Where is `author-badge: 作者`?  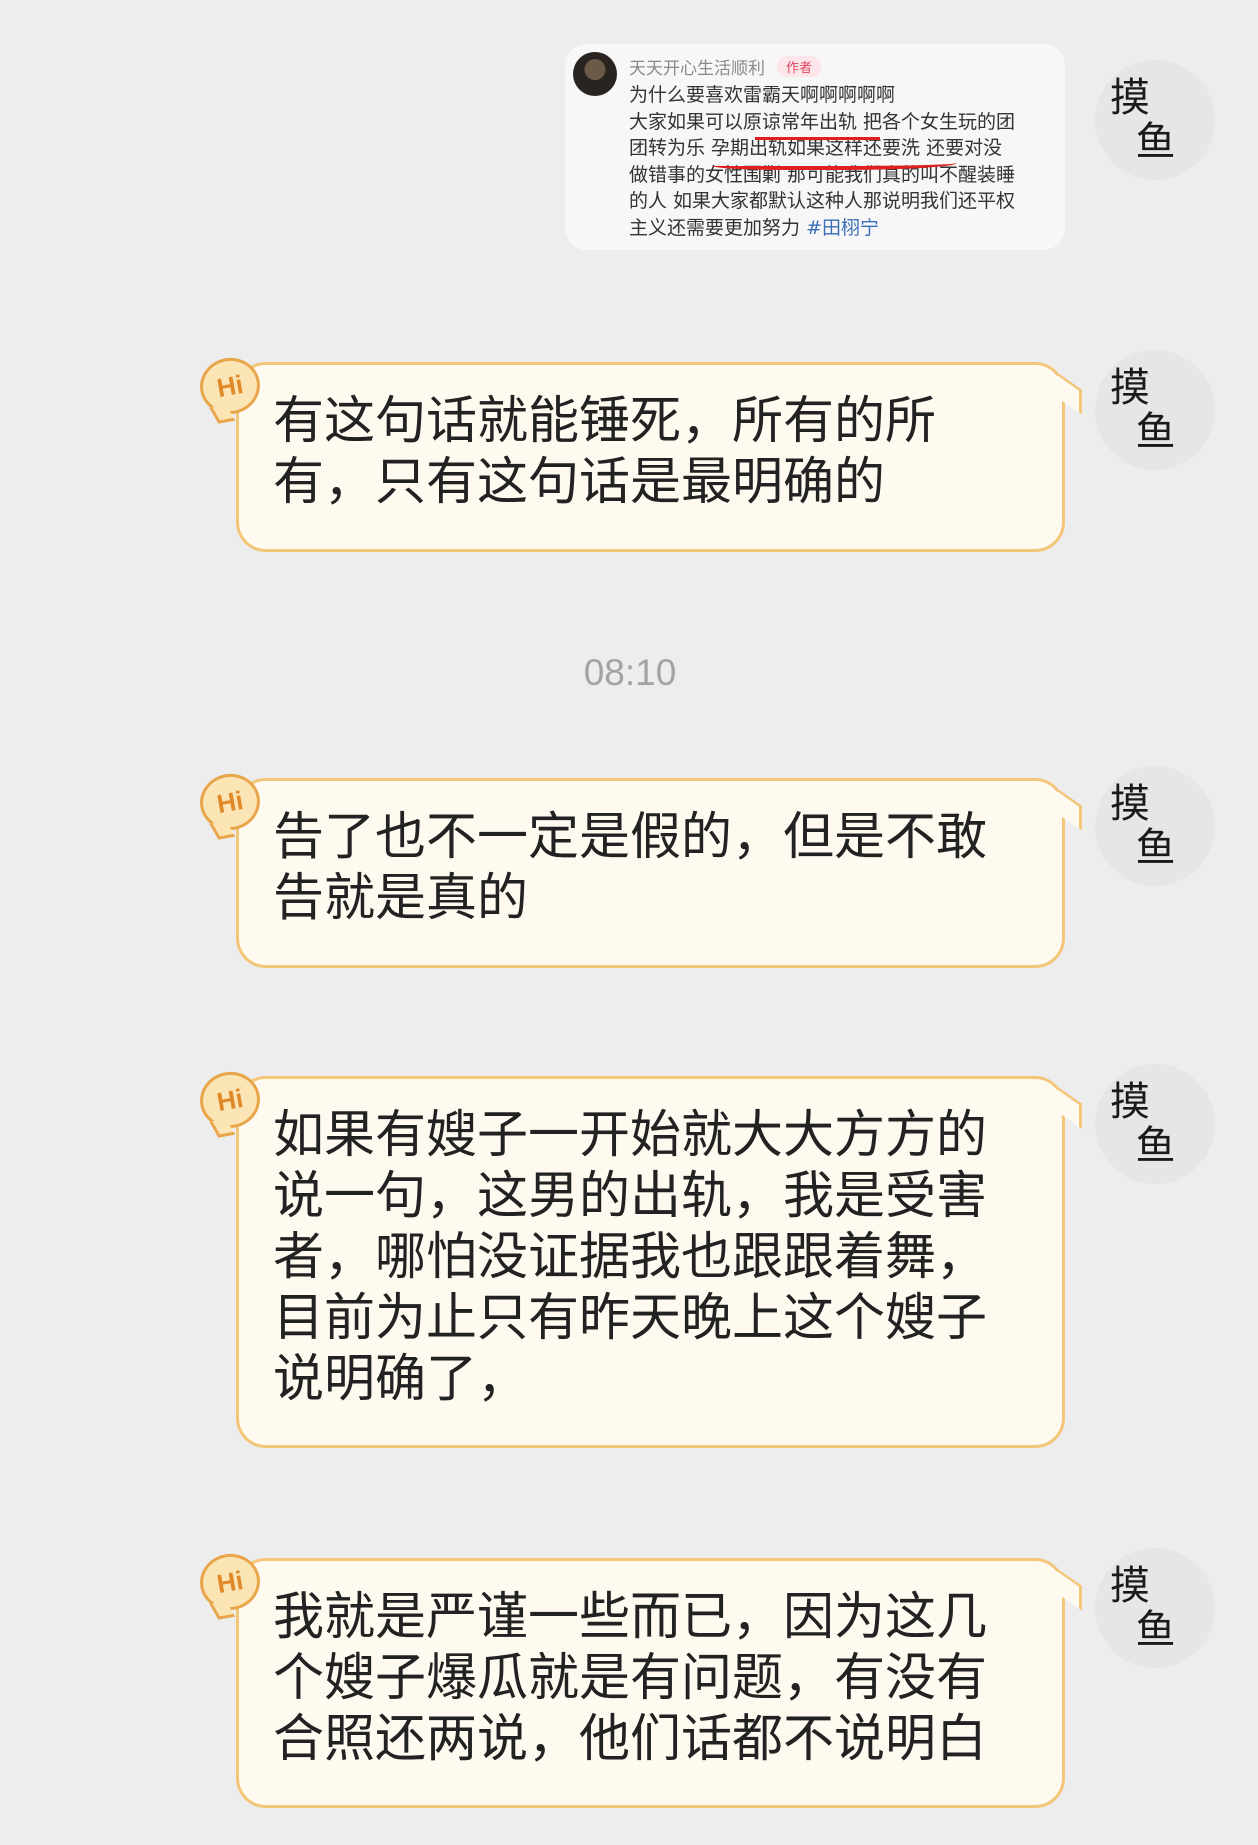
author-badge: 作者 is located at coordinates (799, 66).